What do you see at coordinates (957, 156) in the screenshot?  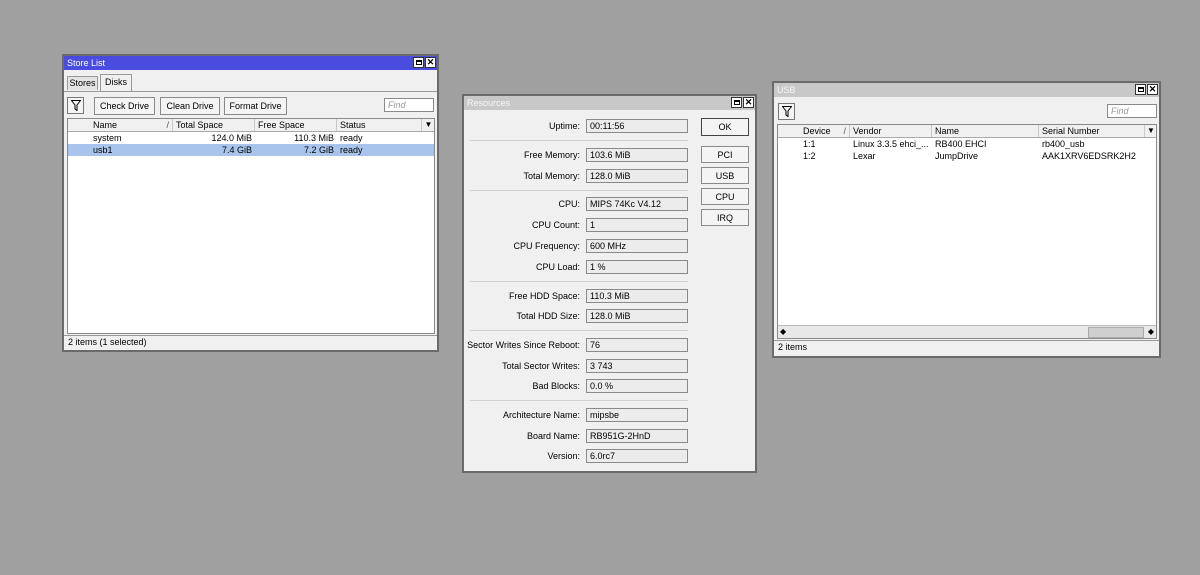 I see `cell-name: JumpDrive` at bounding box center [957, 156].